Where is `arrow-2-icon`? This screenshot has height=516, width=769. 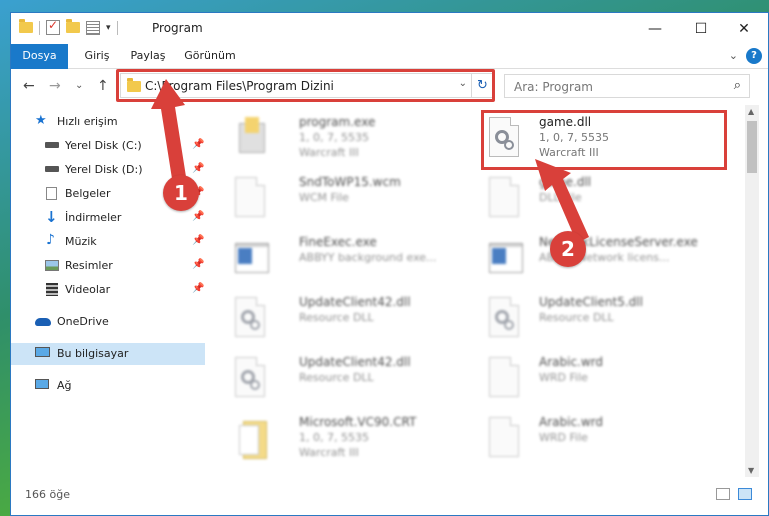 arrow-2-icon is located at coordinates (562, 201).